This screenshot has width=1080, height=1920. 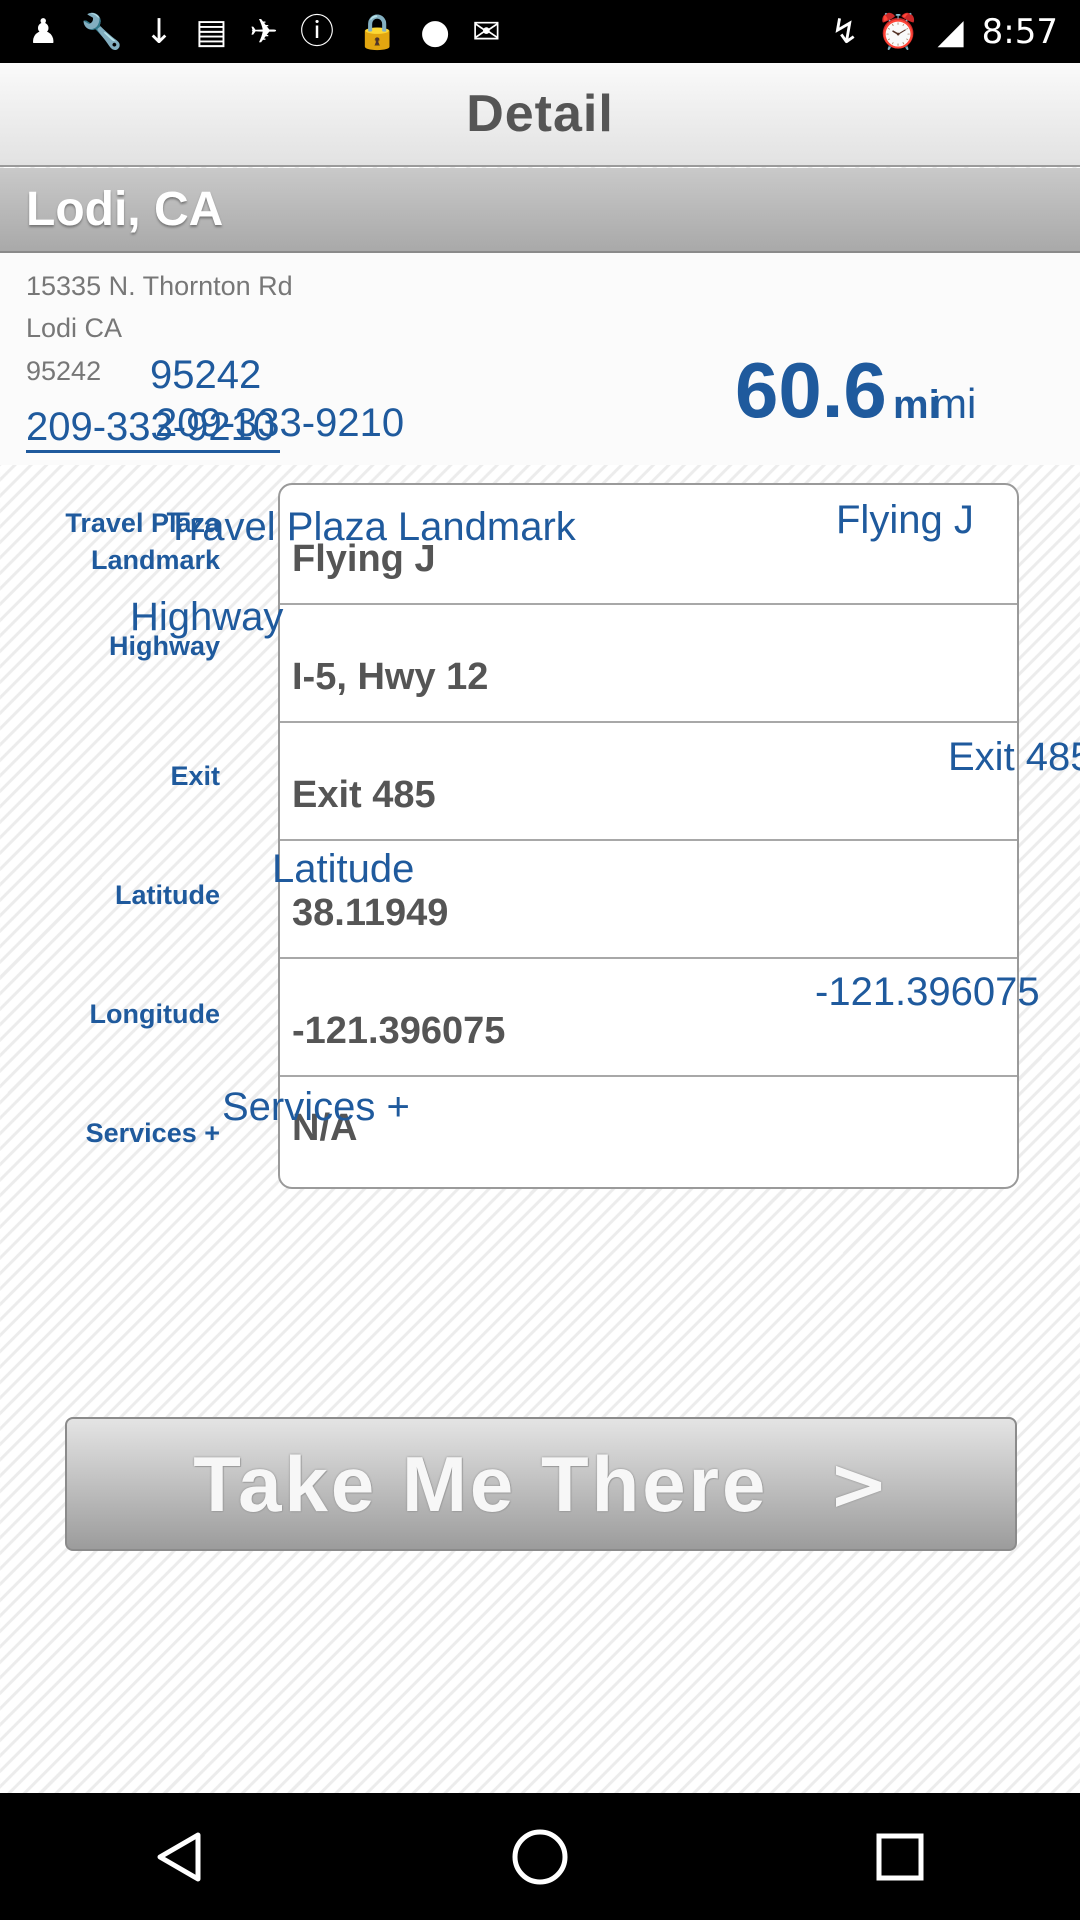 I want to click on take-me-there-button: Take Me There >, so click(x=541, y=1484).